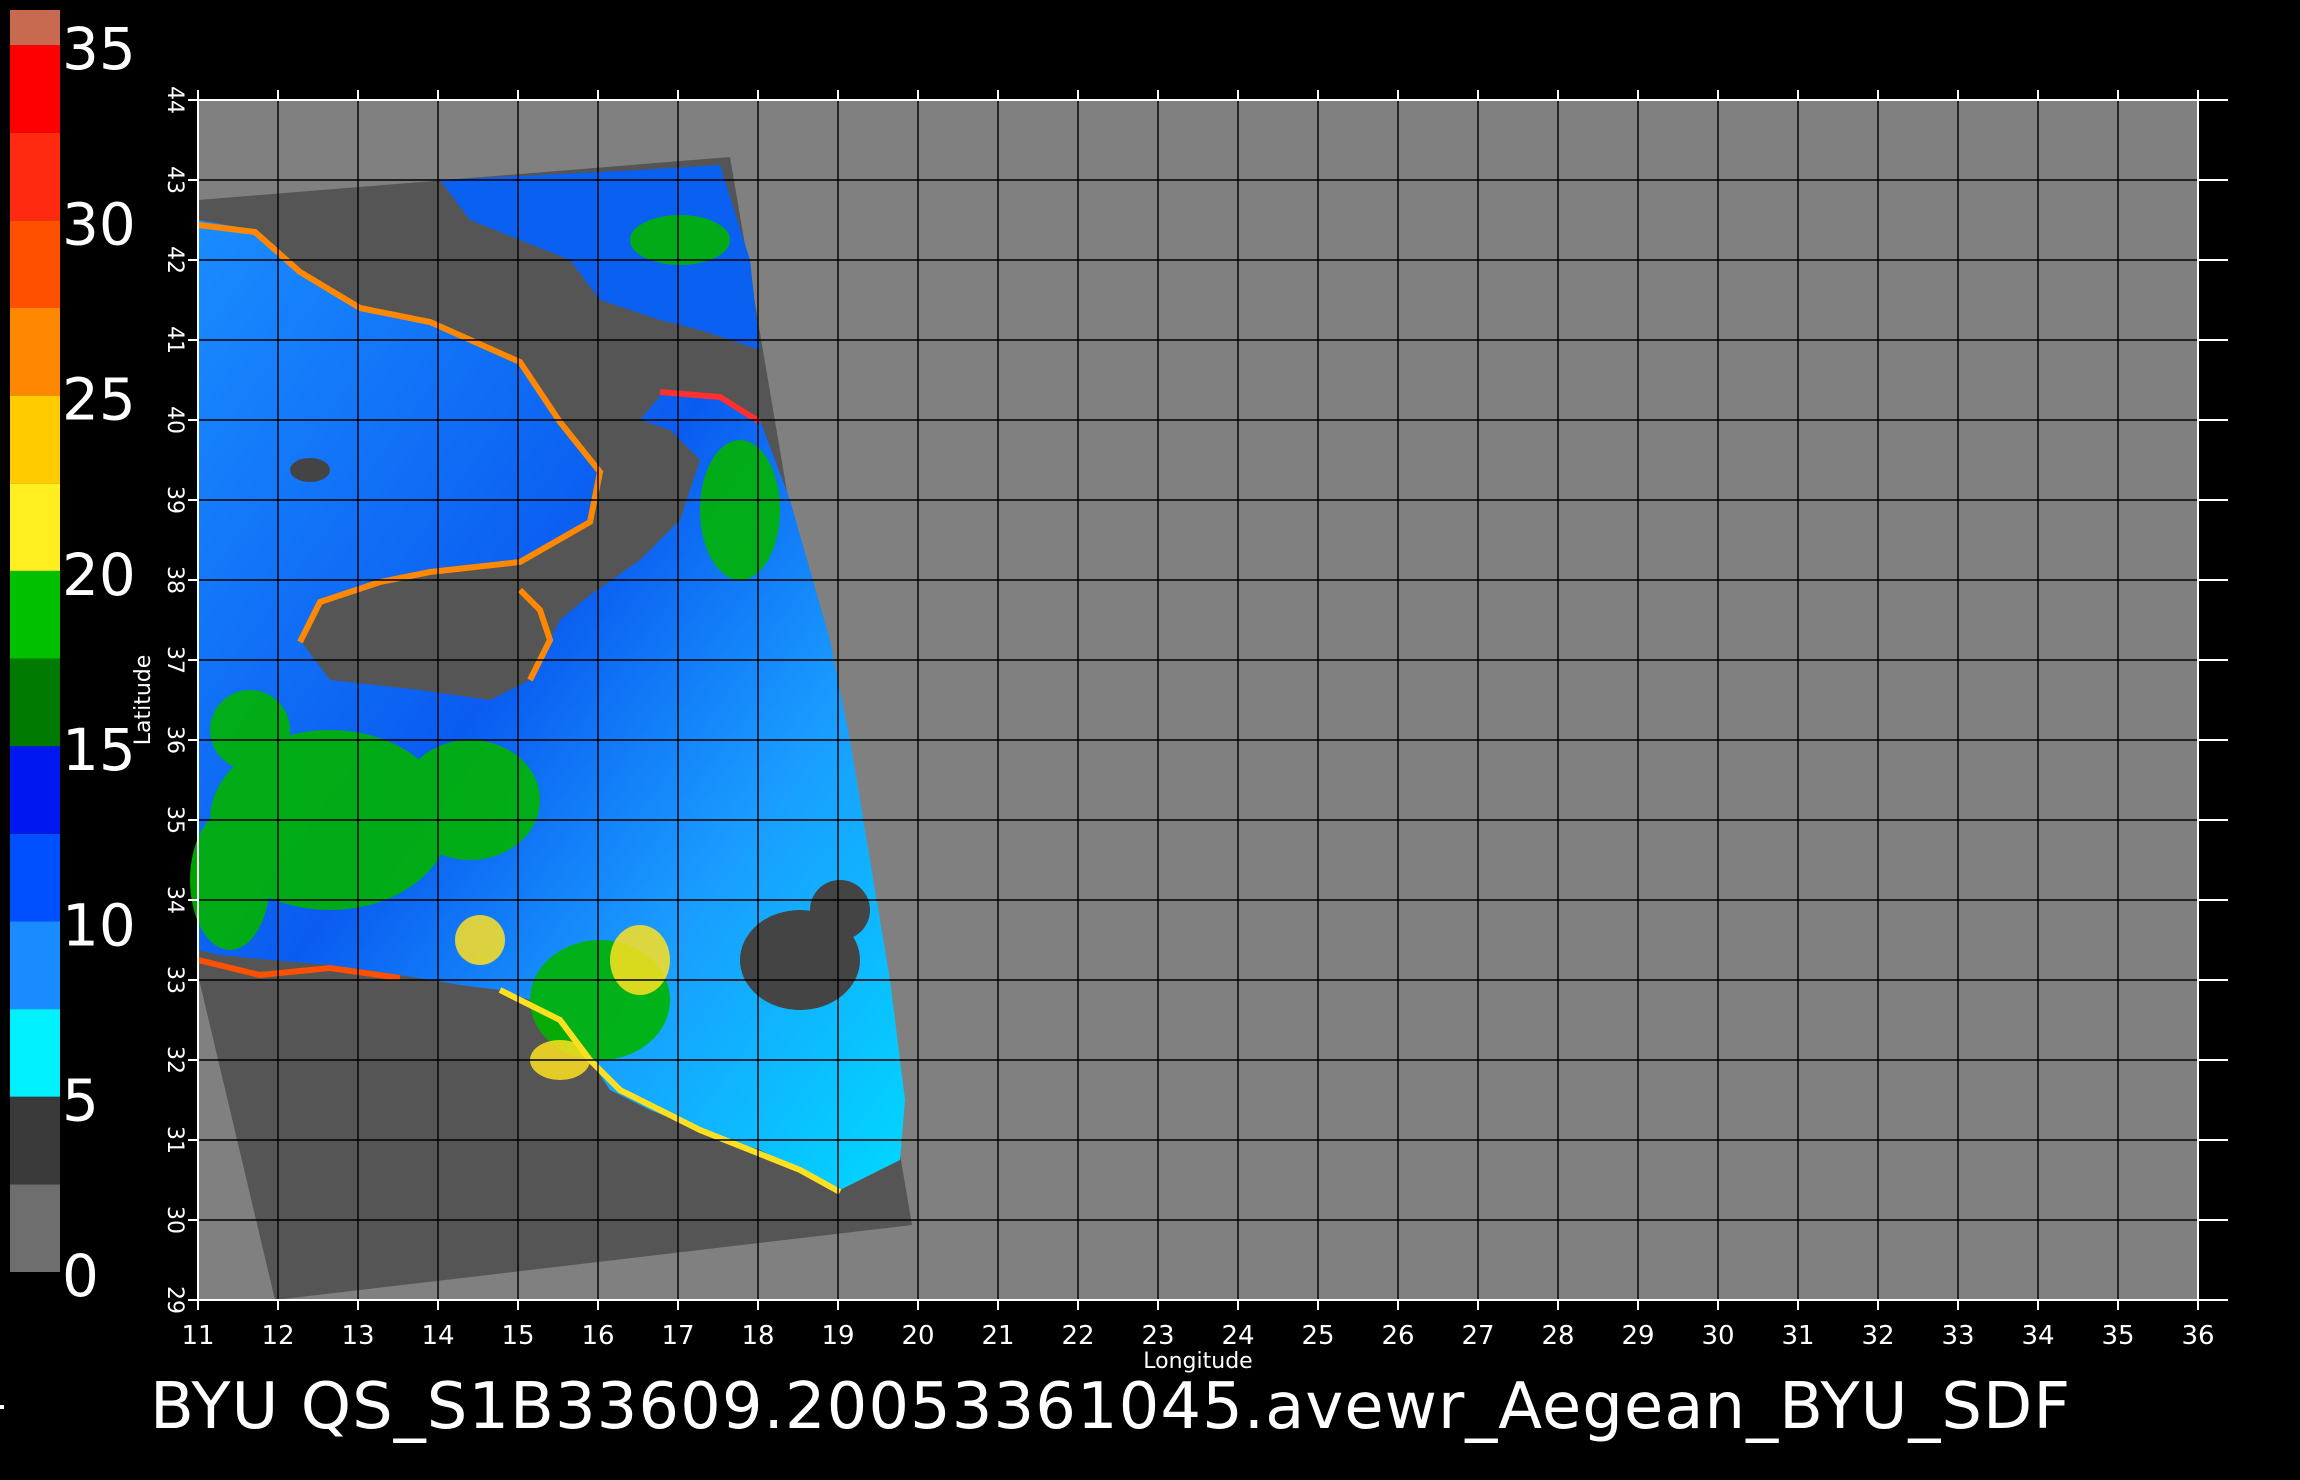  Describe the element at coordinates (357, 1336) in the screenshot. I see `x-tick-label: 13` at that location.